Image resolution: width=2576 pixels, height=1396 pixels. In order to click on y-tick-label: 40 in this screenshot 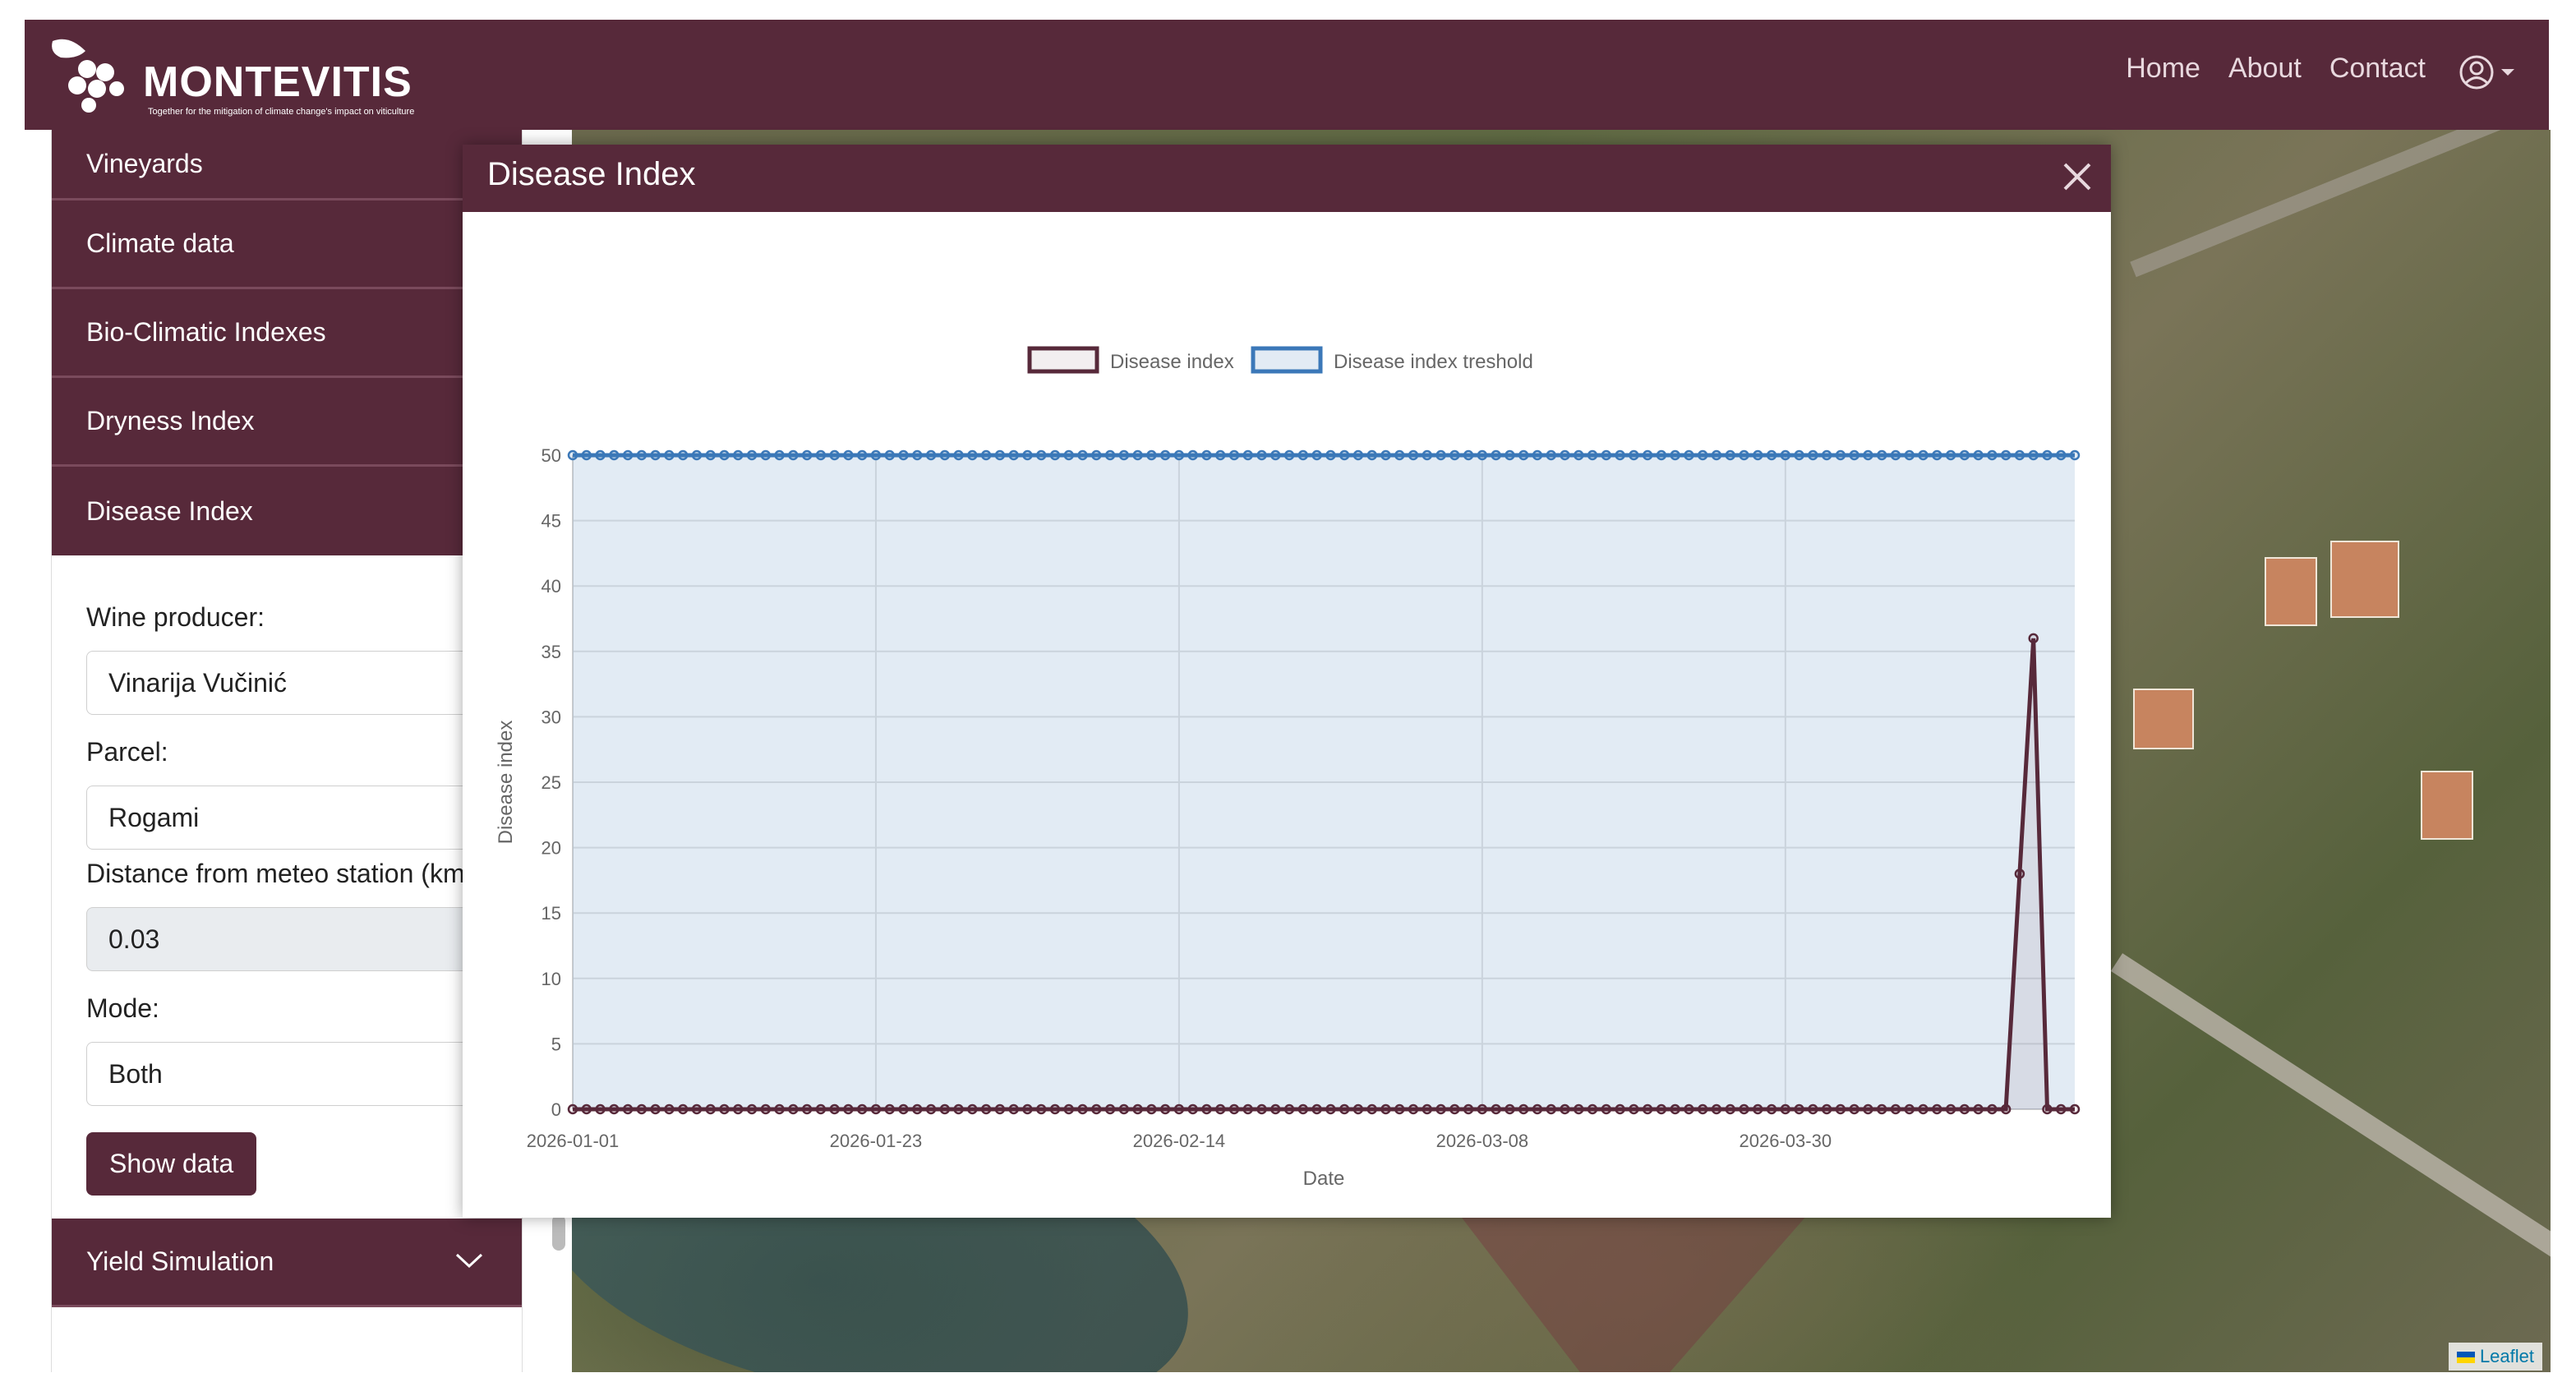, I will do `click(551, 586)`.